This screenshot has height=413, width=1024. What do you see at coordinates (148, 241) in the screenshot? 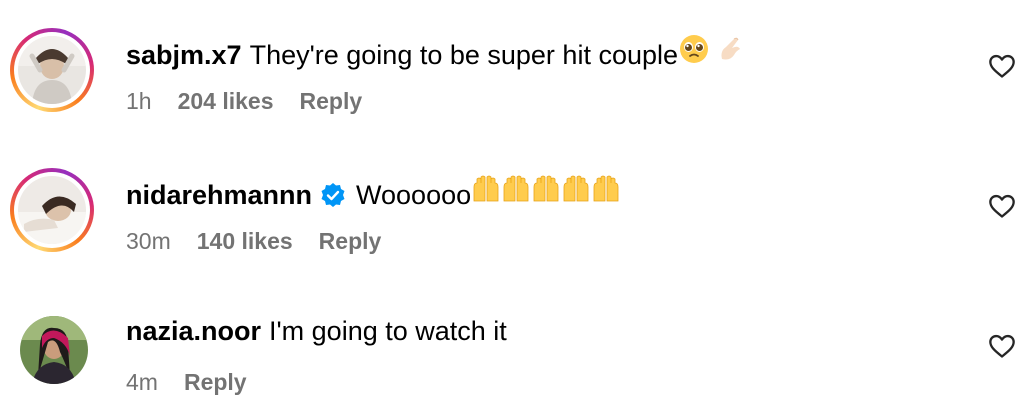
I see `comment-time: 30m` at bounding box center [148, 241].